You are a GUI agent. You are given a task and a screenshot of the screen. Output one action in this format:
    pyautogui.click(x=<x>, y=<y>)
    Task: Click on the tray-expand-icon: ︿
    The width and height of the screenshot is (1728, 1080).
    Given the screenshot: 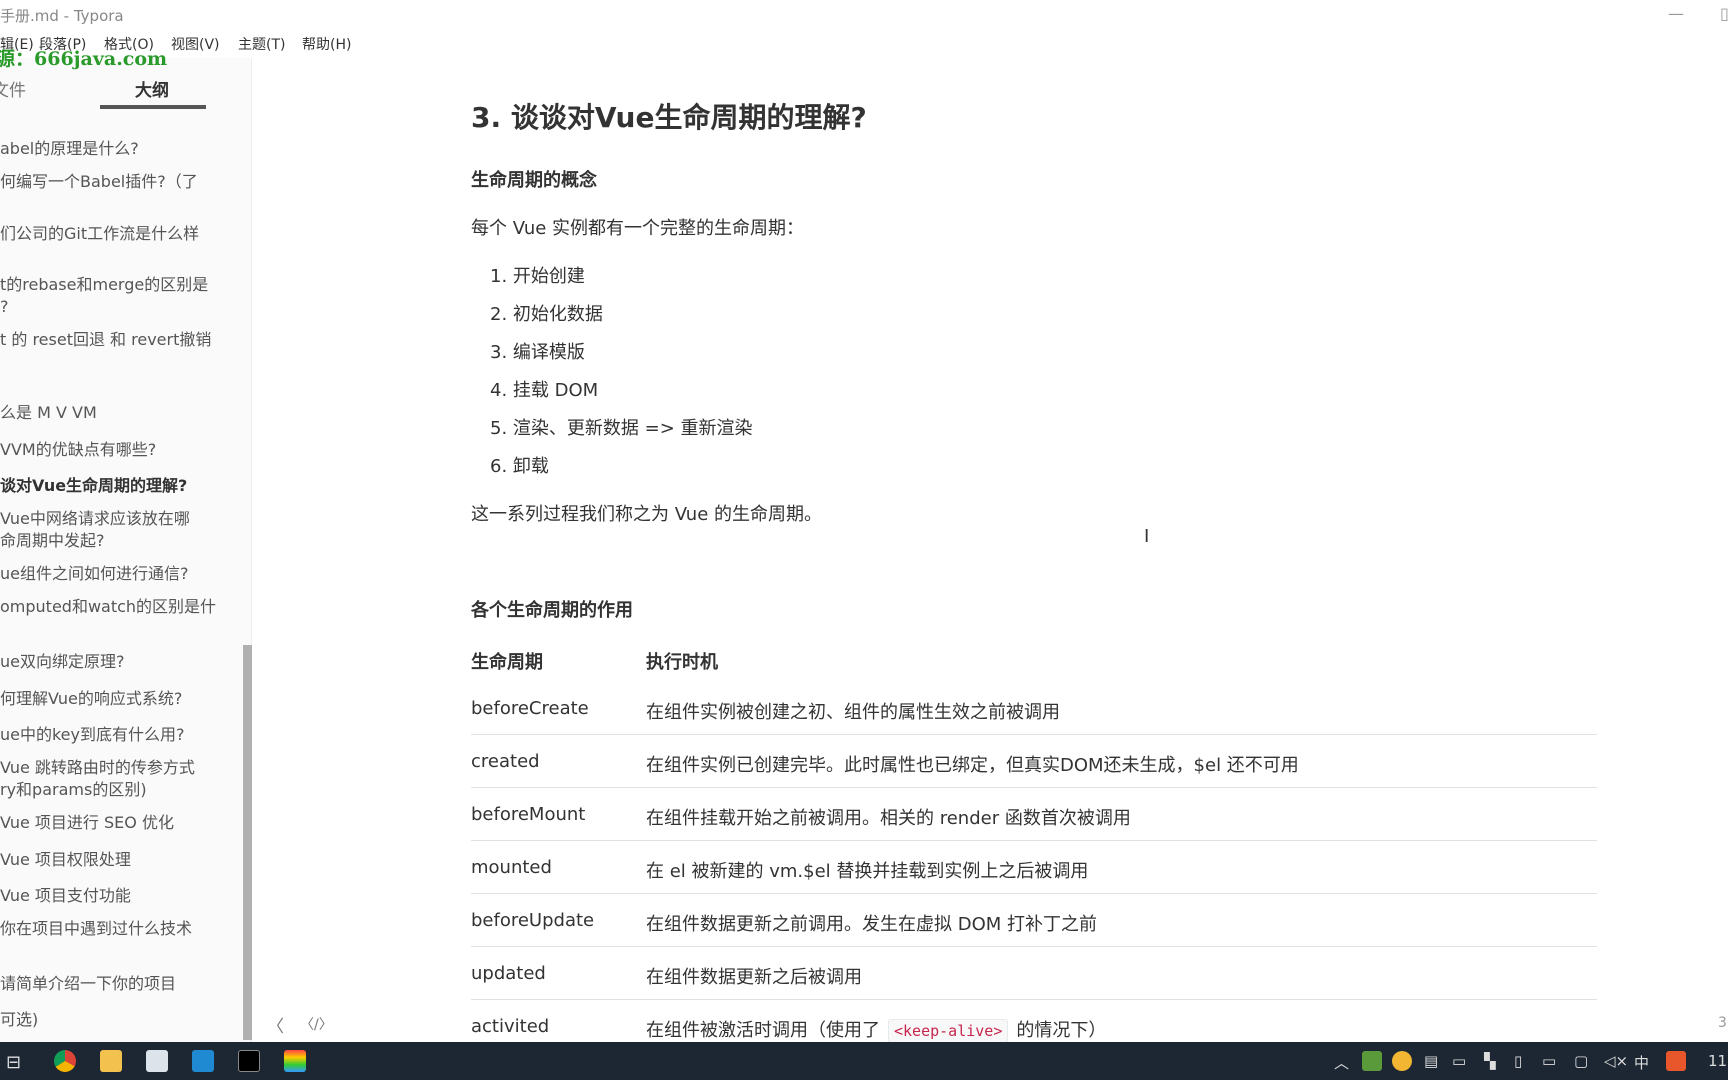 What is the action you would take?
    pyautogui.click(x=1341, y=1062)
    